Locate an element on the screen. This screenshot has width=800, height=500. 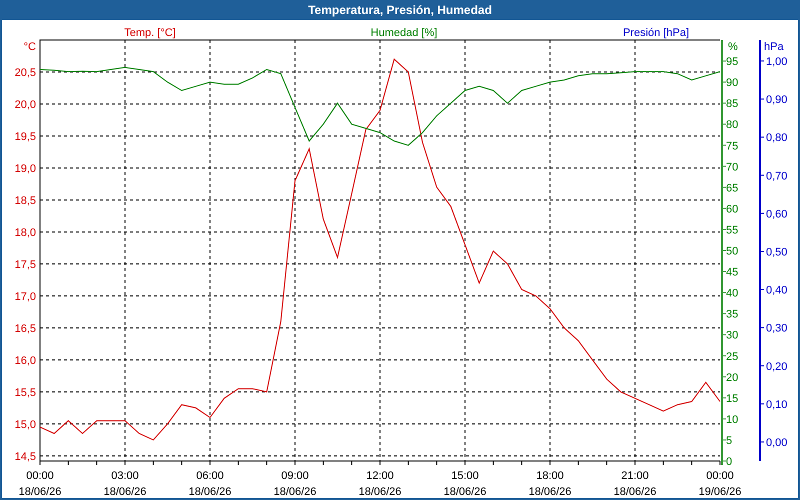
axis-tick-label: 0,60 is located at coordinates (777, 214).